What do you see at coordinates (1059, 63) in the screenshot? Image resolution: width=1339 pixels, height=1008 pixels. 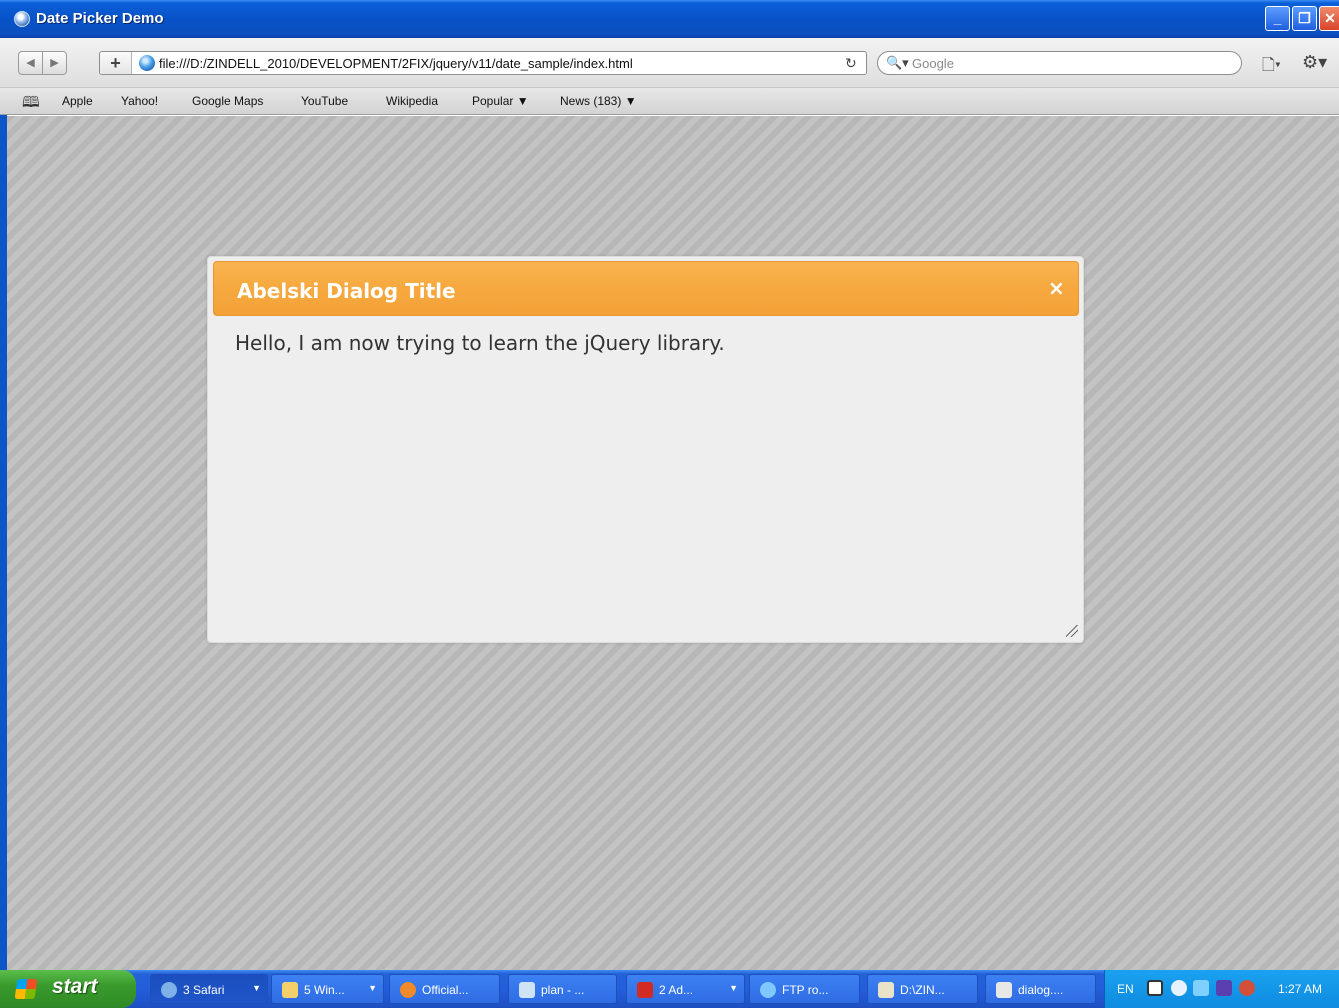 I see `search-input: 🔍▾ Google` at bounding box center [1059, 63].